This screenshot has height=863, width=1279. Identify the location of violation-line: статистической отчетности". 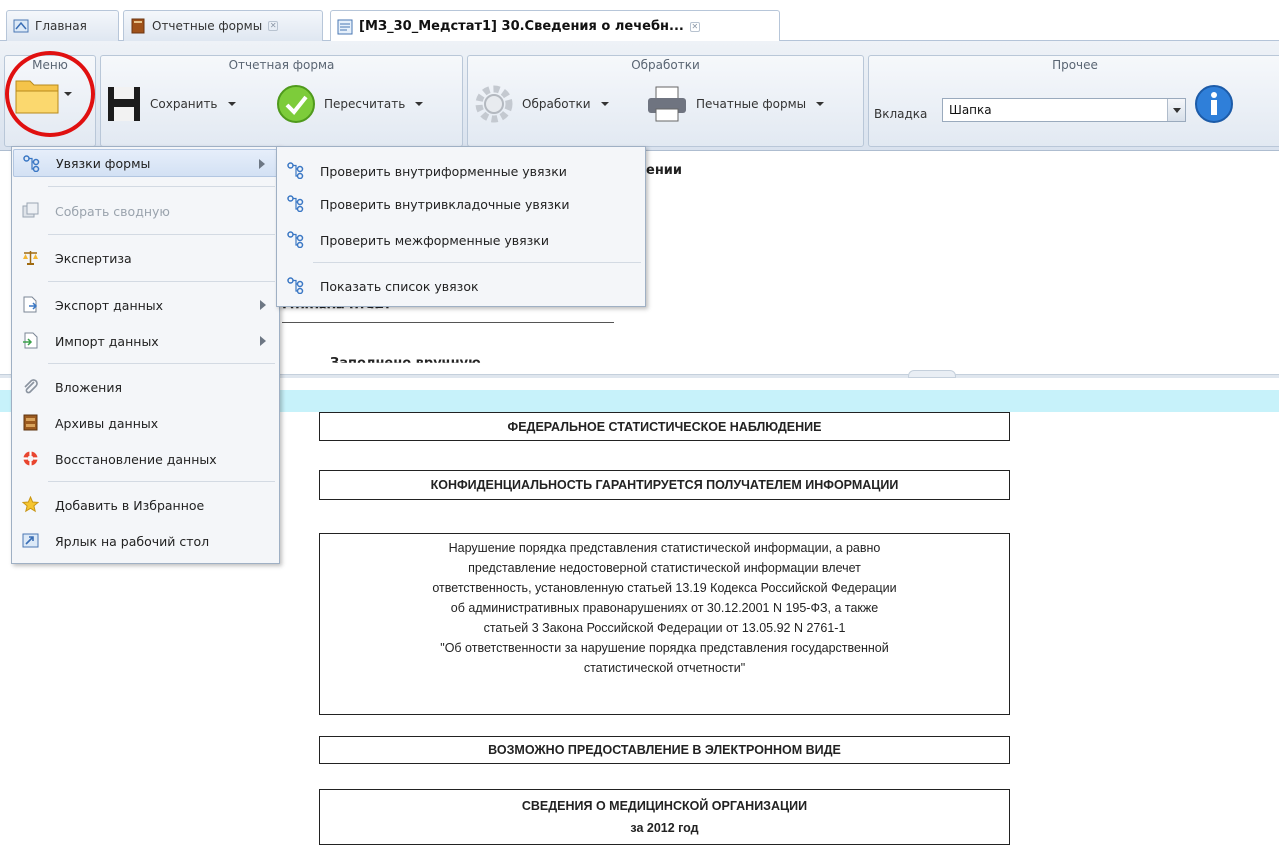
(664, 668).